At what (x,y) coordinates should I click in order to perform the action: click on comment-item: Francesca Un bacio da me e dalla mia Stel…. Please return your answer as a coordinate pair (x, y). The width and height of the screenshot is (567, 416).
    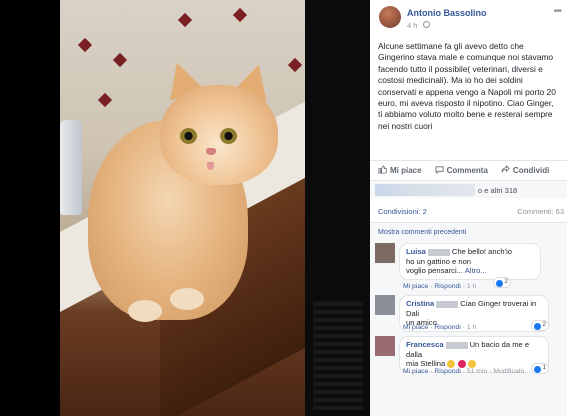
    Looking at the image, I should click on (468, 360).